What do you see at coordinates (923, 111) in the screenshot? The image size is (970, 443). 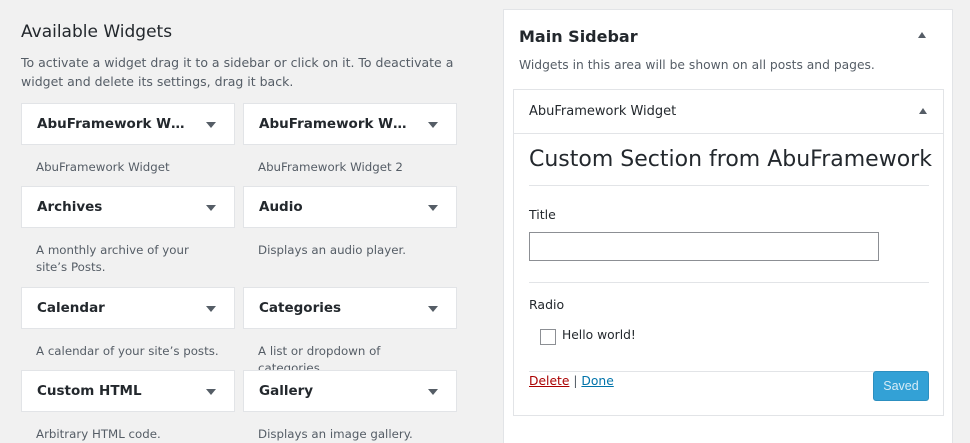 I see `collapse-widget-arrow-icon` at bounding box center [923, 111].